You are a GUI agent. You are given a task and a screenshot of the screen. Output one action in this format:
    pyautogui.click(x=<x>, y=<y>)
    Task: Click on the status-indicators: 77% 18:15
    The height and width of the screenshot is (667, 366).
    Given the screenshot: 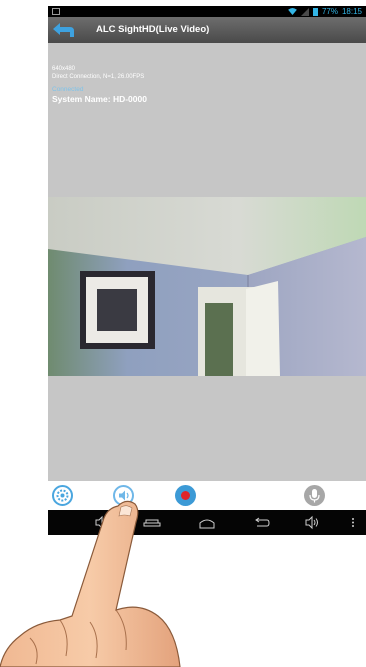 What is the action you would take?
    pyautogui.click(x=325, y=11)
    